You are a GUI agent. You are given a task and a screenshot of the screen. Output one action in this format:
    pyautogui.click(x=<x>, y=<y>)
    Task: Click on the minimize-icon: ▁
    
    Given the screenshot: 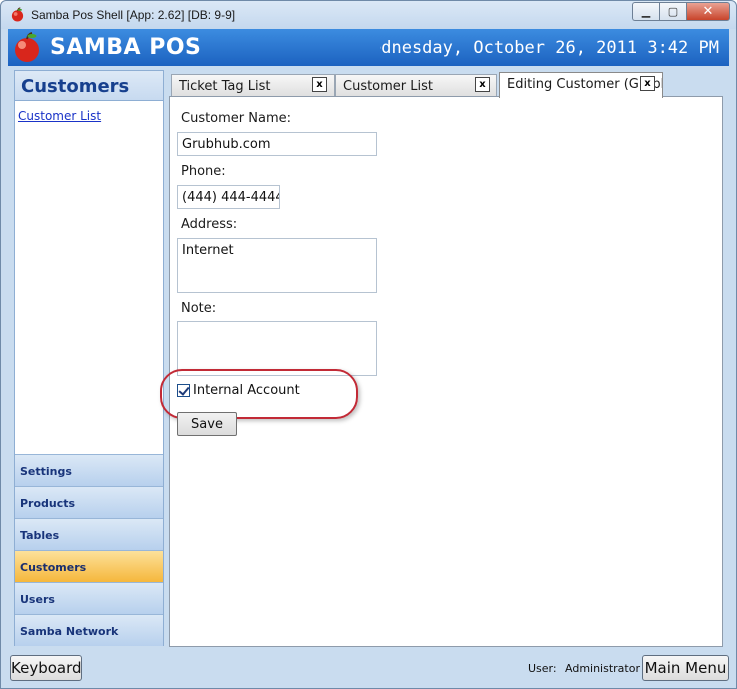 What is the action you would take?
    pyautogui.click(x=646, y=11)
    